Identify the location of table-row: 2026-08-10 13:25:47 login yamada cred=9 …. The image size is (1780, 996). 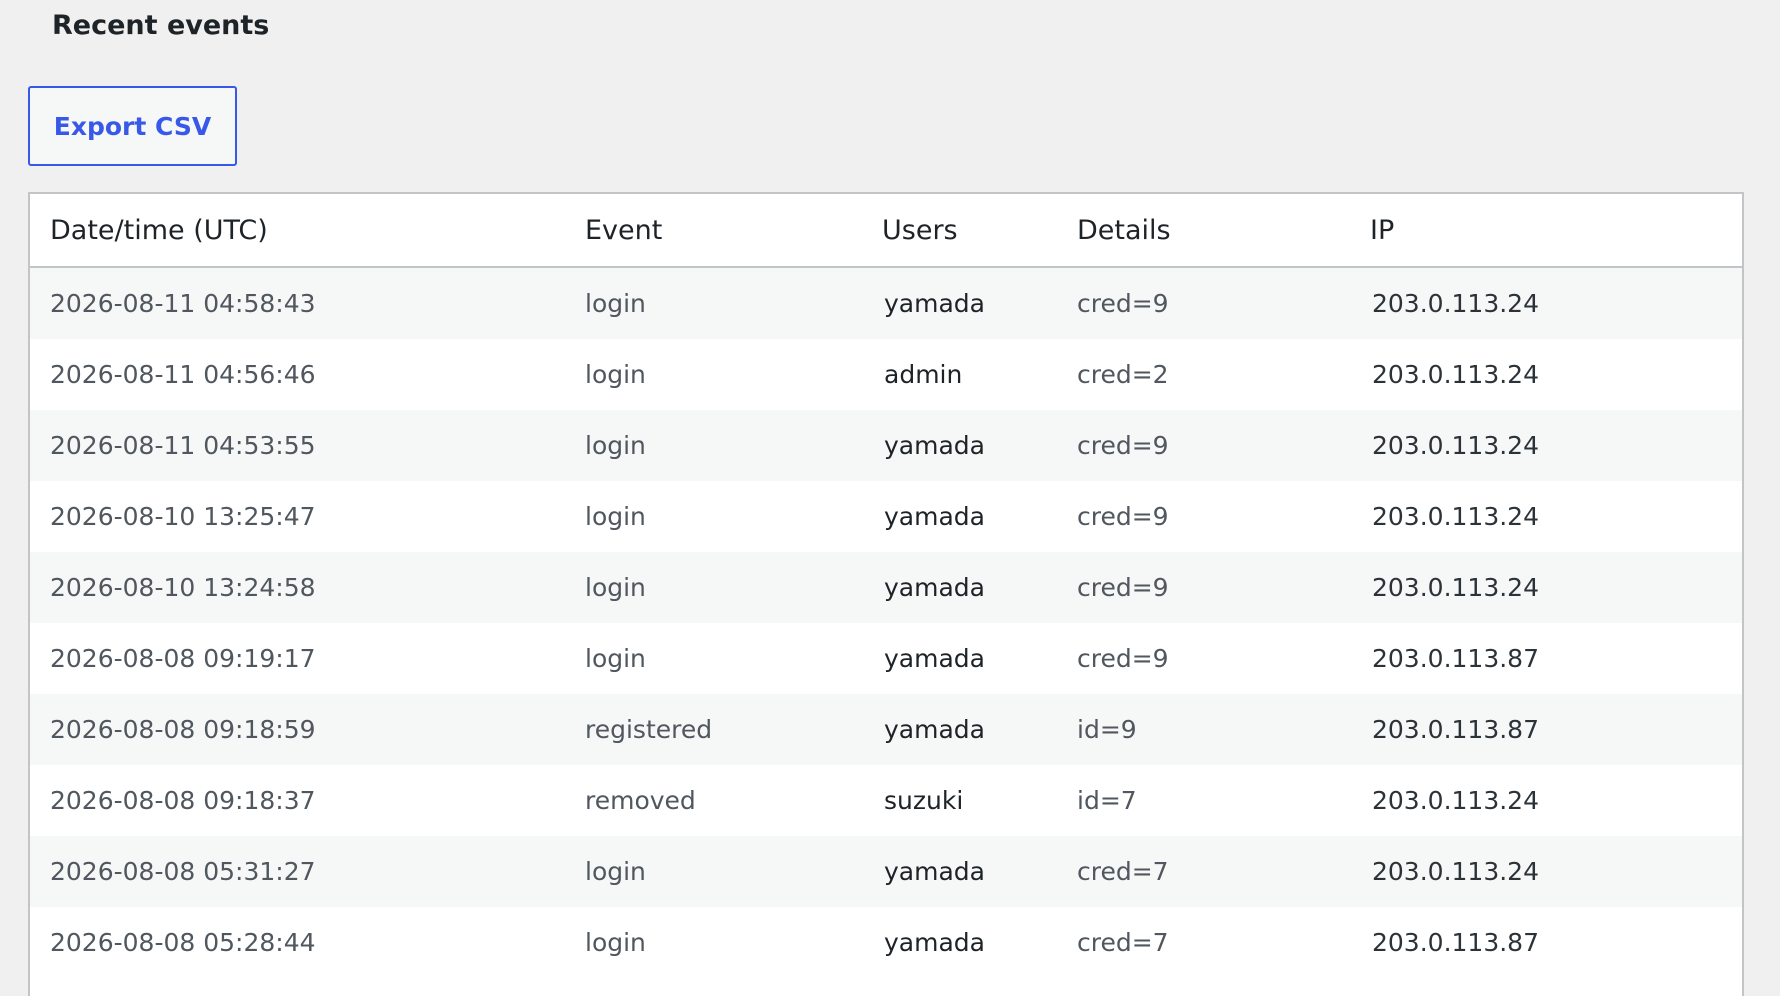
(886, 516).